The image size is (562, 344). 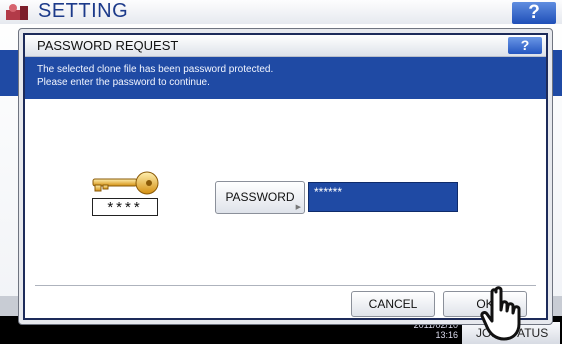 What do you see at coordinates (108, 45) in the screenshot?
I see `dialog-title: PASSWORD REQUEST` at bounding box center [108, 45].